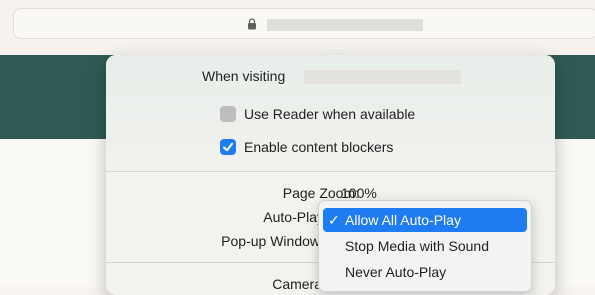  I want to click on checkmark-icon, so click(228, 147).